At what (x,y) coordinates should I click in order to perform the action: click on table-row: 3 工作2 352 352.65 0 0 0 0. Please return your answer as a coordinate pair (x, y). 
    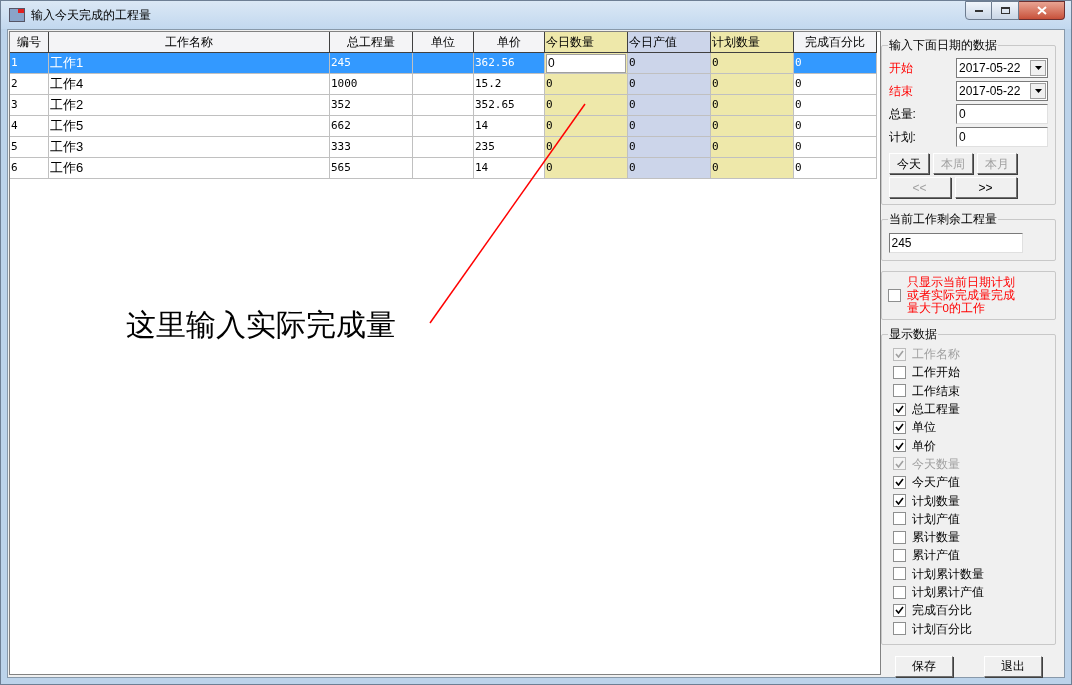
    Looking at the image, I should click on (445, 105).